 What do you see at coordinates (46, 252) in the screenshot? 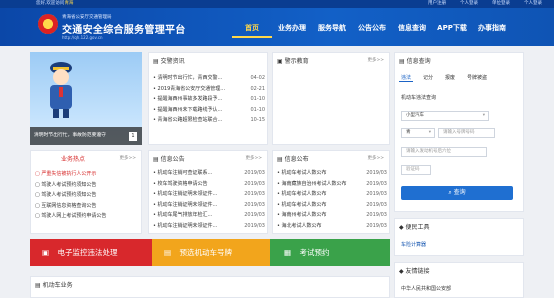
I see `camera-icon: ▣` at bounding box center [46, 252].